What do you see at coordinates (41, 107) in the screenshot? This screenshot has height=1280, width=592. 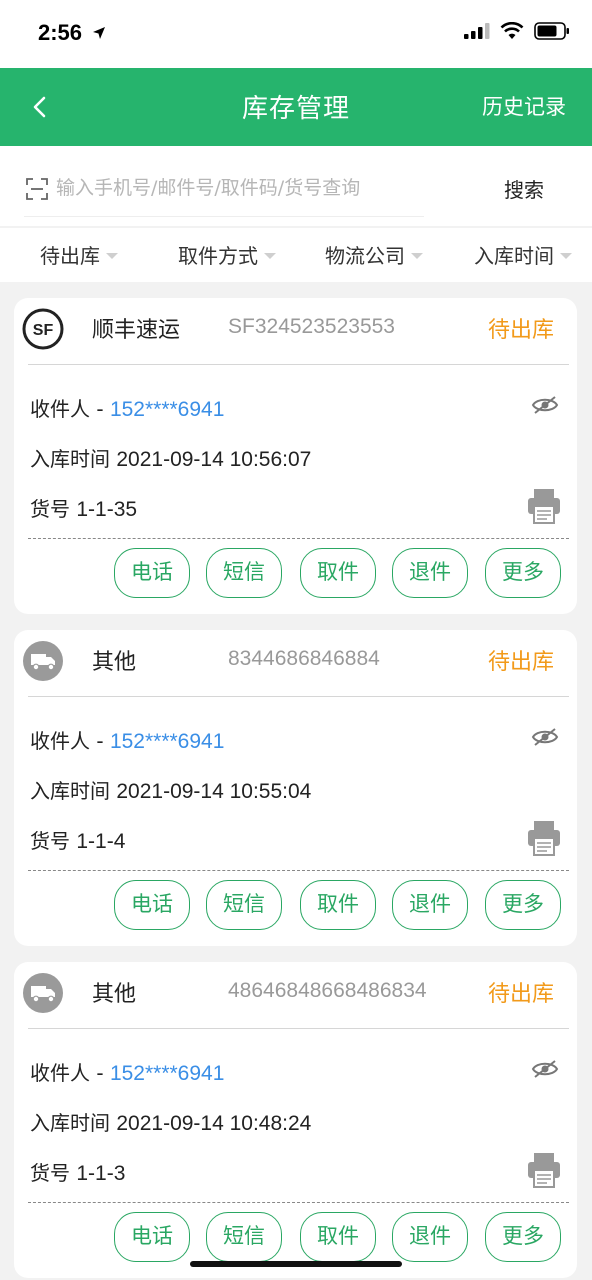 I see `back-arrow-icon` at bounding box center [41, 107].